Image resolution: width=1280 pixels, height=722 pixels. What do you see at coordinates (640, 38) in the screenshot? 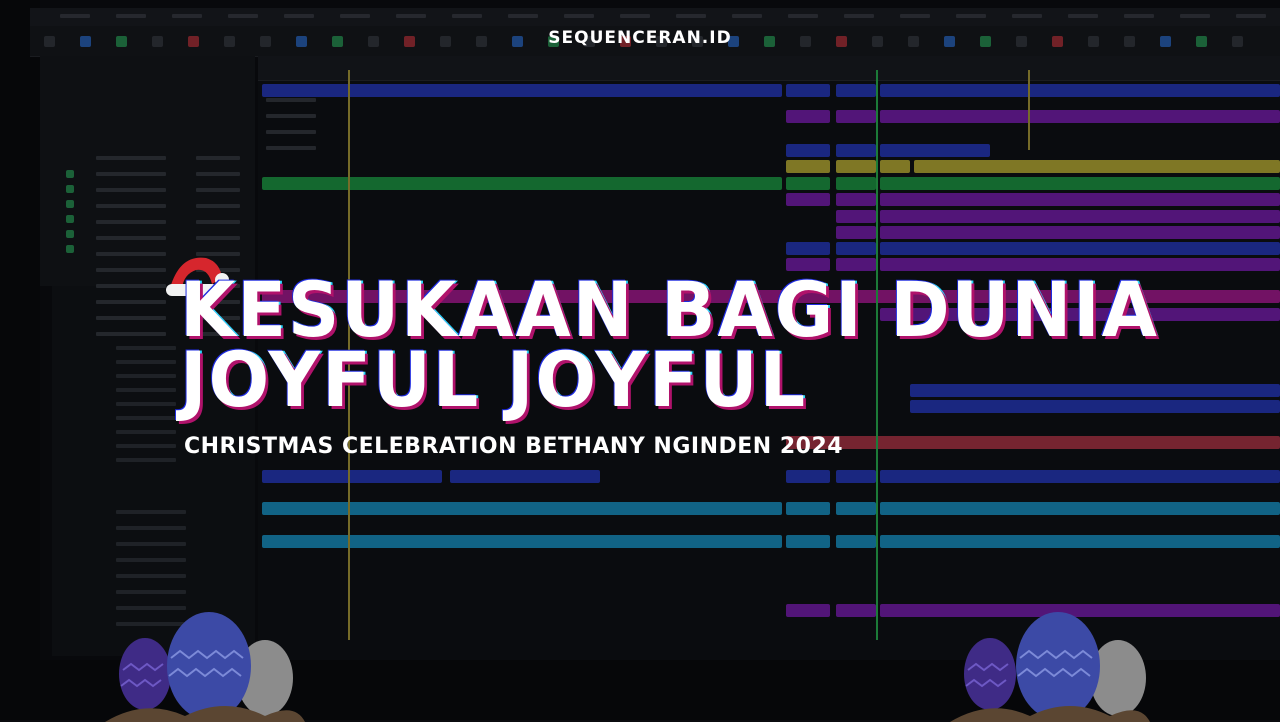
I see `brand-label: SEQUENCERAN.ID` at bounding box center [640, 38].